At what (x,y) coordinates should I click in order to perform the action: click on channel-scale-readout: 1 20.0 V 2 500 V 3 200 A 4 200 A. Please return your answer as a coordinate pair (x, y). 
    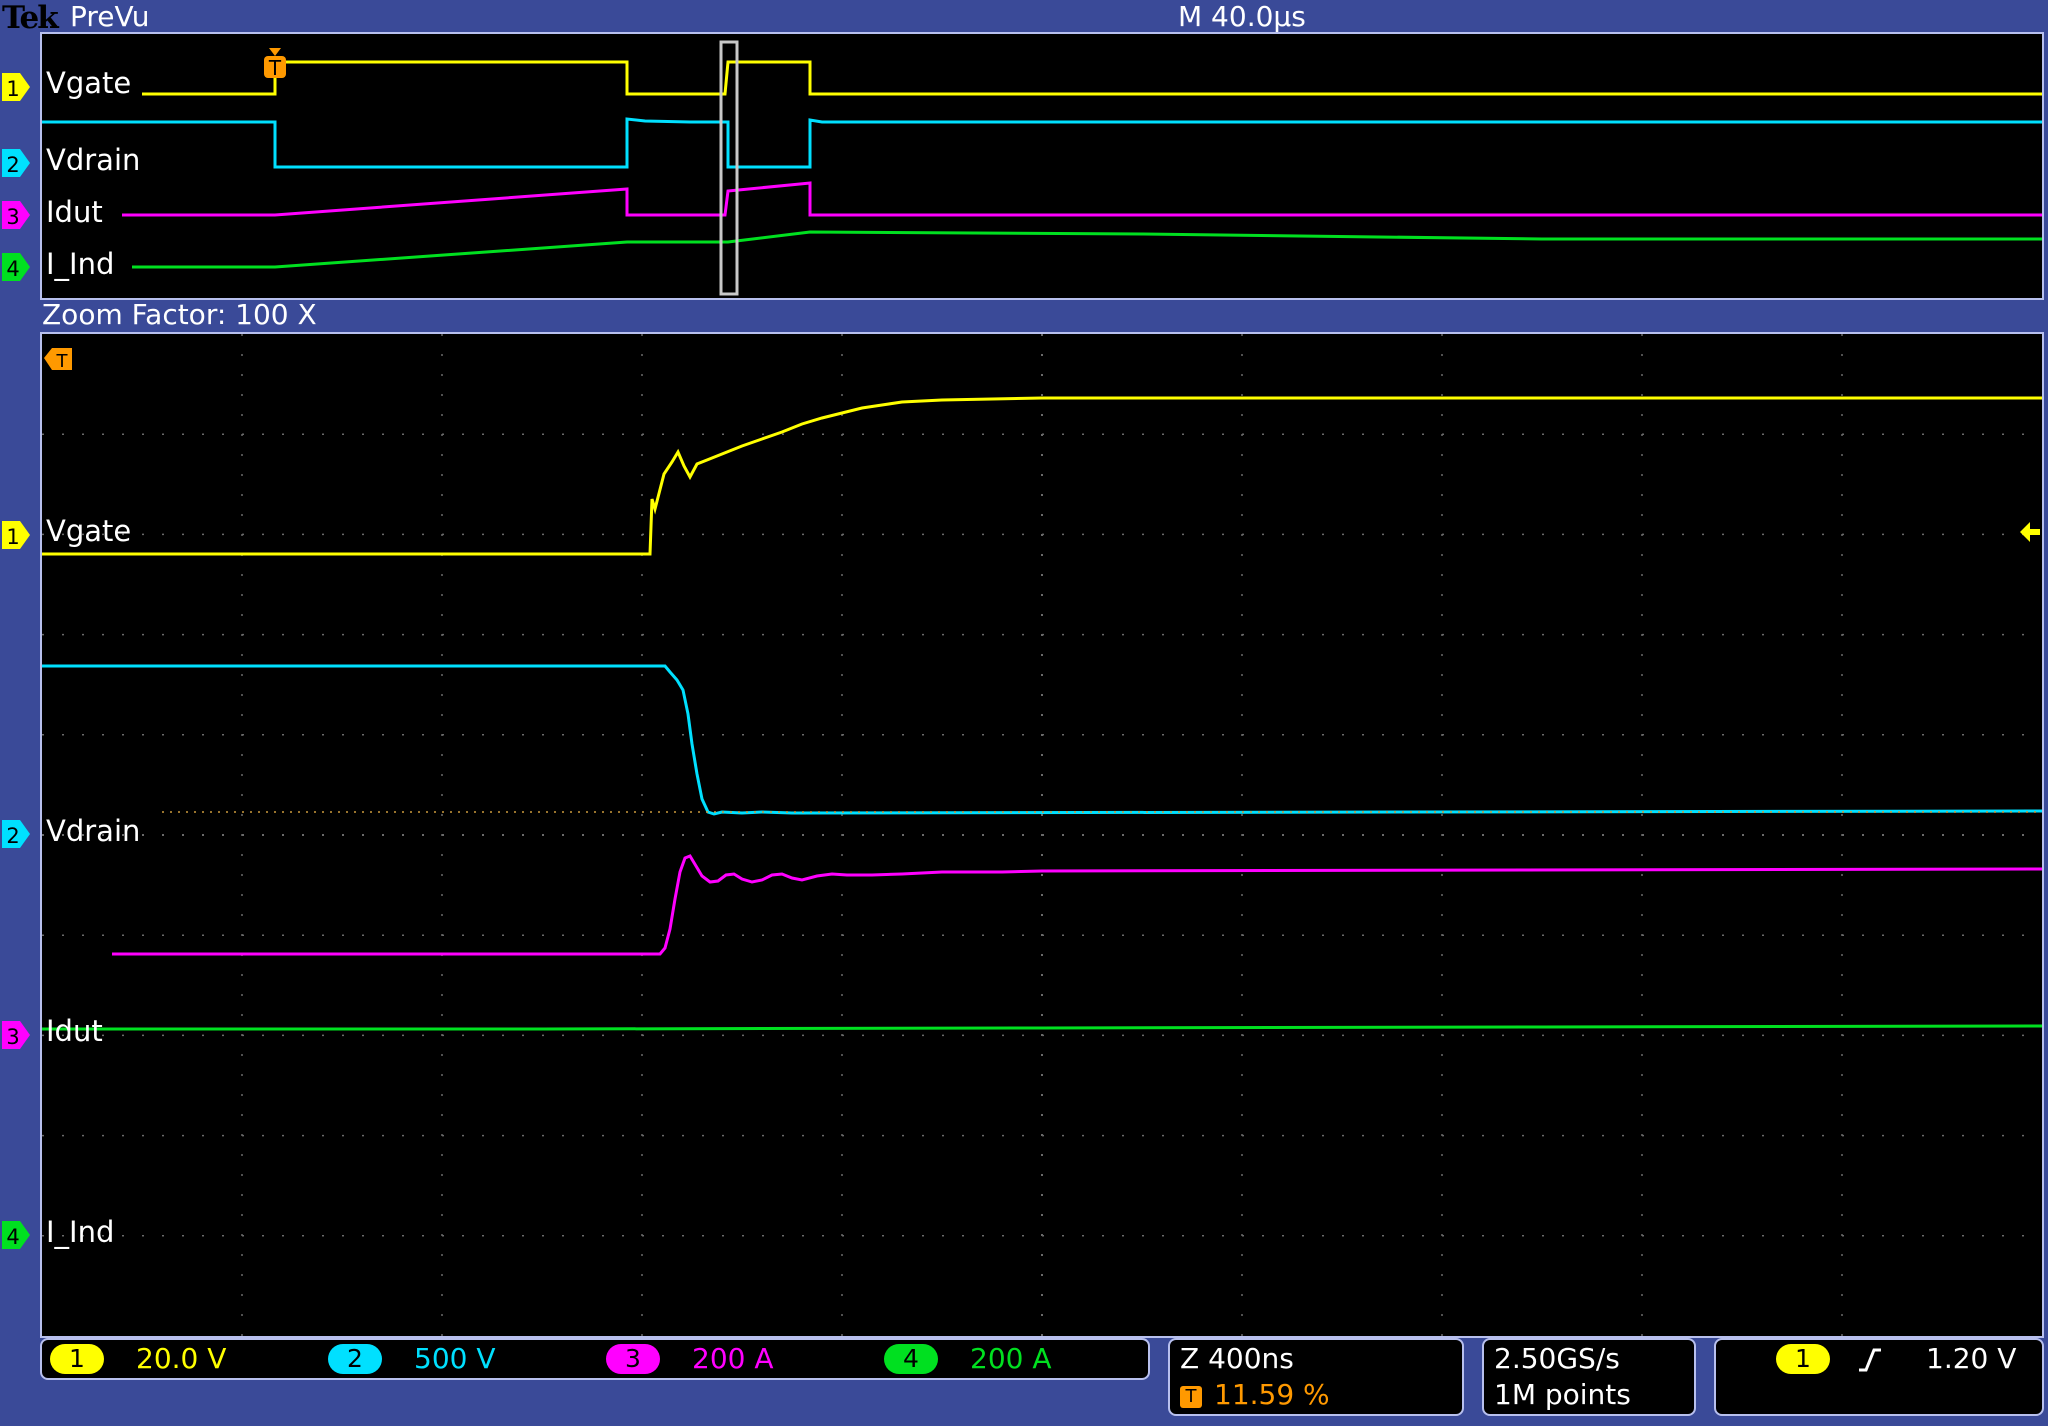
    Looking at the image, I should click on (595, 1359).